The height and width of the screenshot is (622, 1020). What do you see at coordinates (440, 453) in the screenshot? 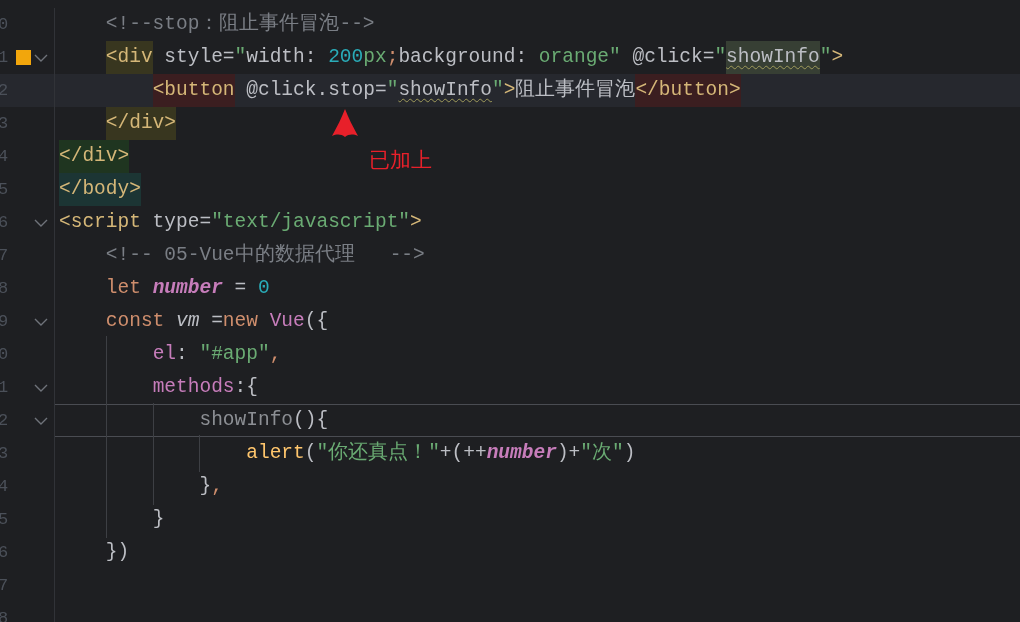
I see `code-line: alert("你还真点！"+(++number)+"次")` at bounding box center [440, 453].